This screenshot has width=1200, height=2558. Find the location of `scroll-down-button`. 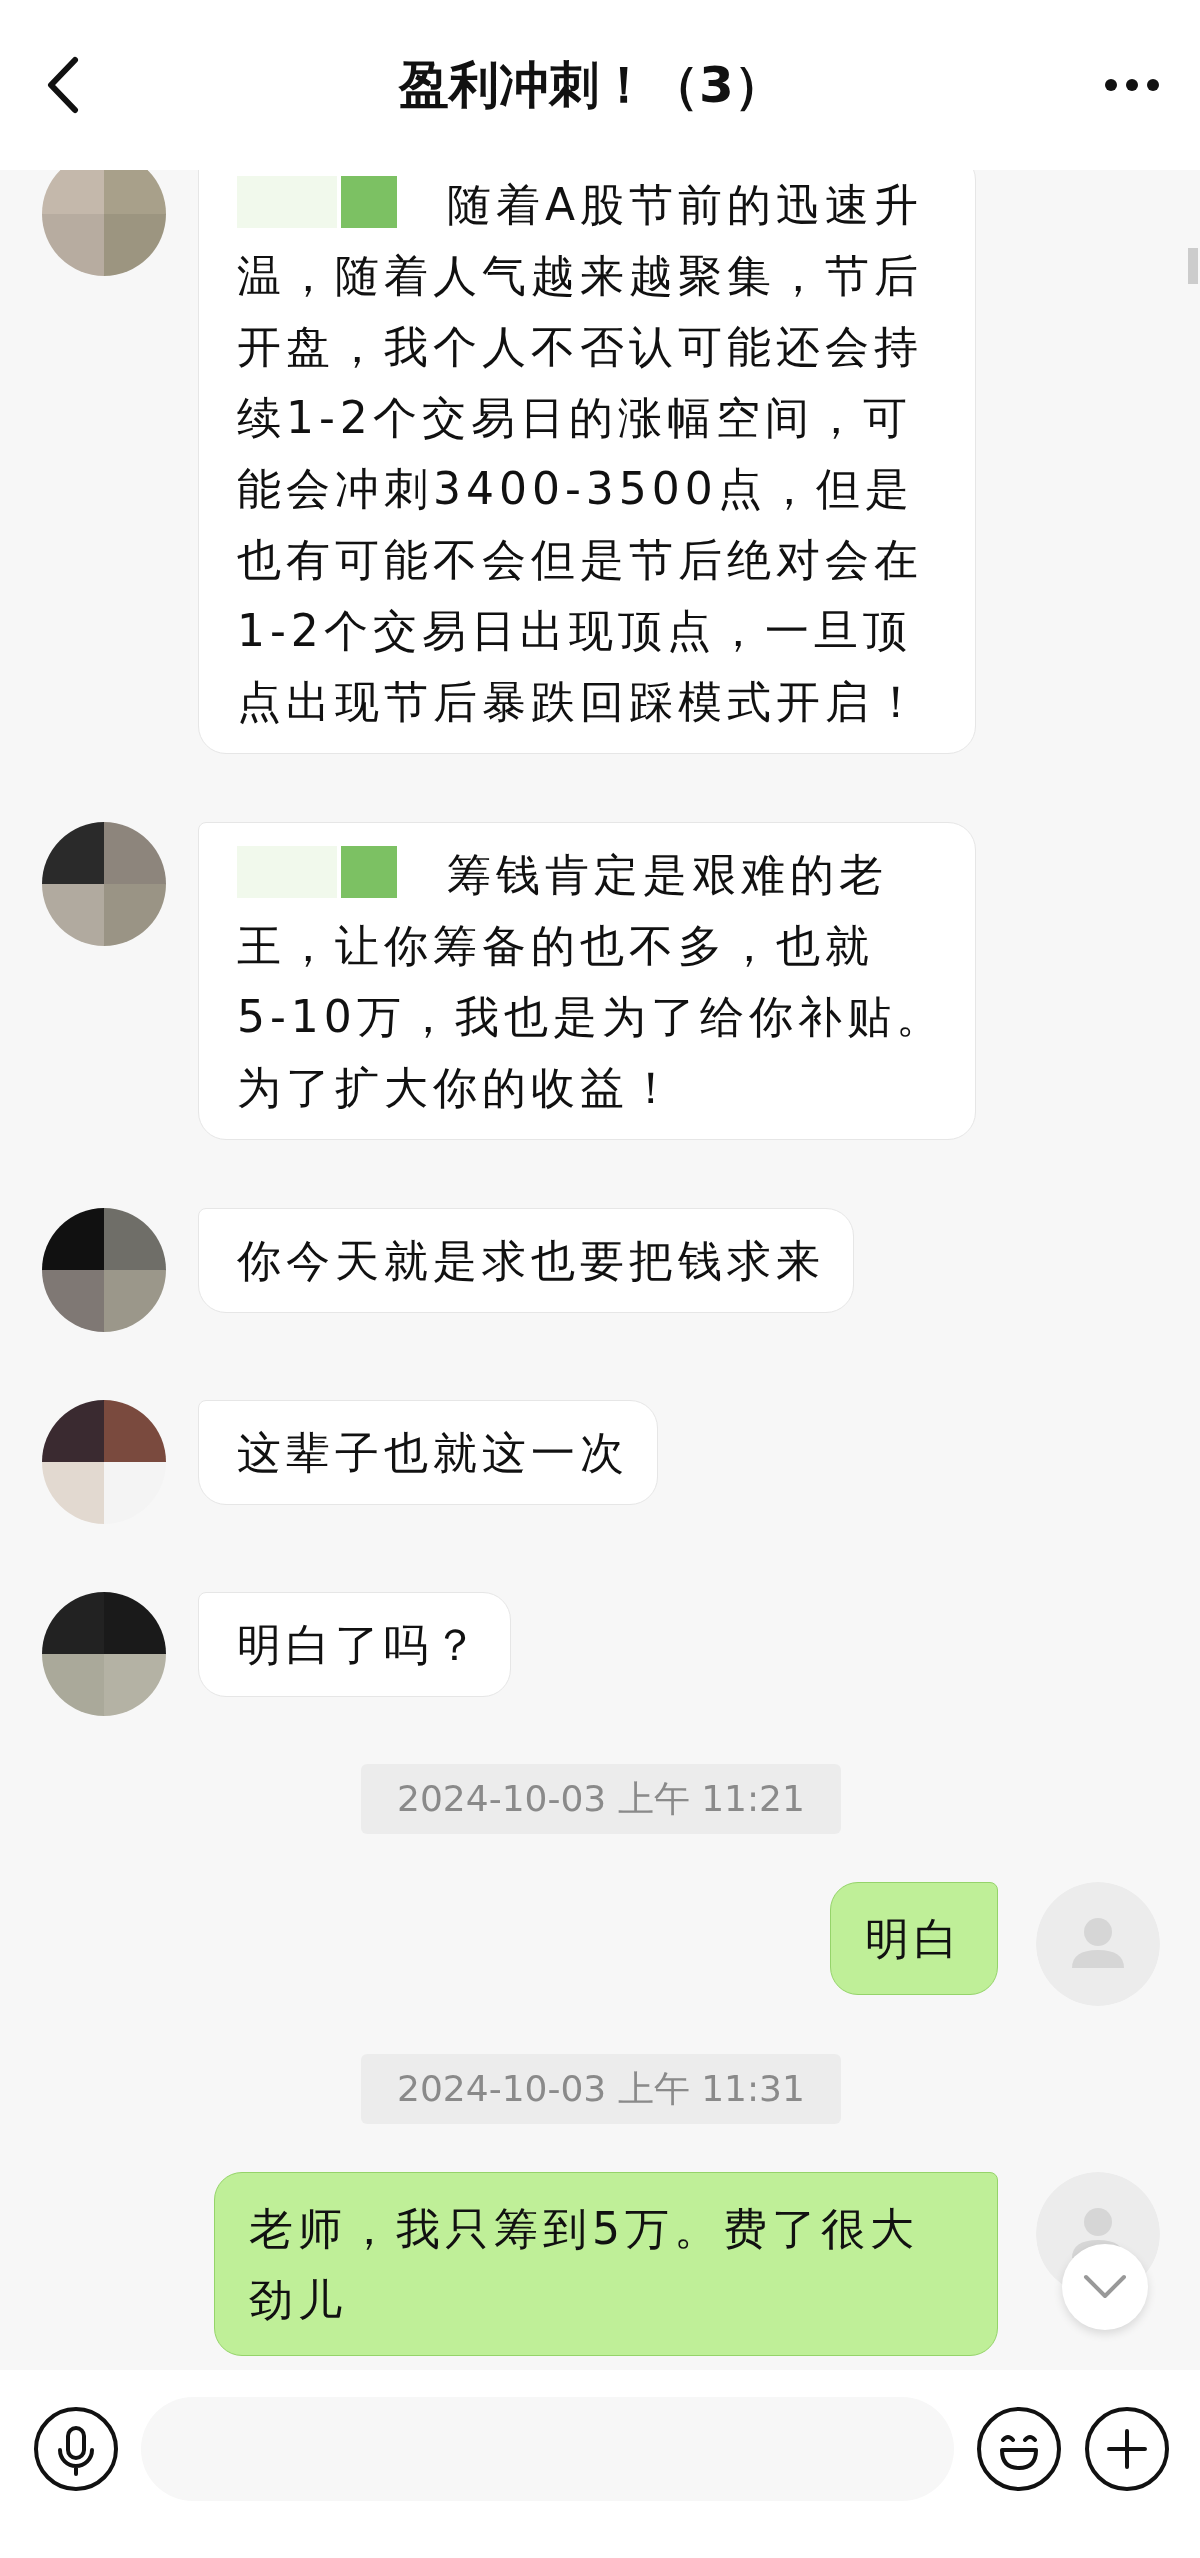

scroll-down-button is located at coordinates (1105, 2287).